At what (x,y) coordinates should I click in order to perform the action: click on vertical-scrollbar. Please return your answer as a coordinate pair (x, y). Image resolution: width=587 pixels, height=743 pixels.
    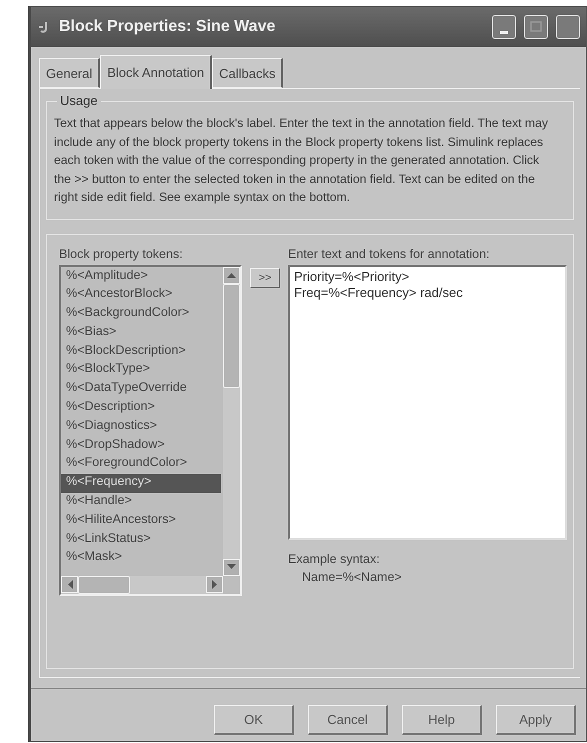
    Looking at the image, I should click on (231, 421).